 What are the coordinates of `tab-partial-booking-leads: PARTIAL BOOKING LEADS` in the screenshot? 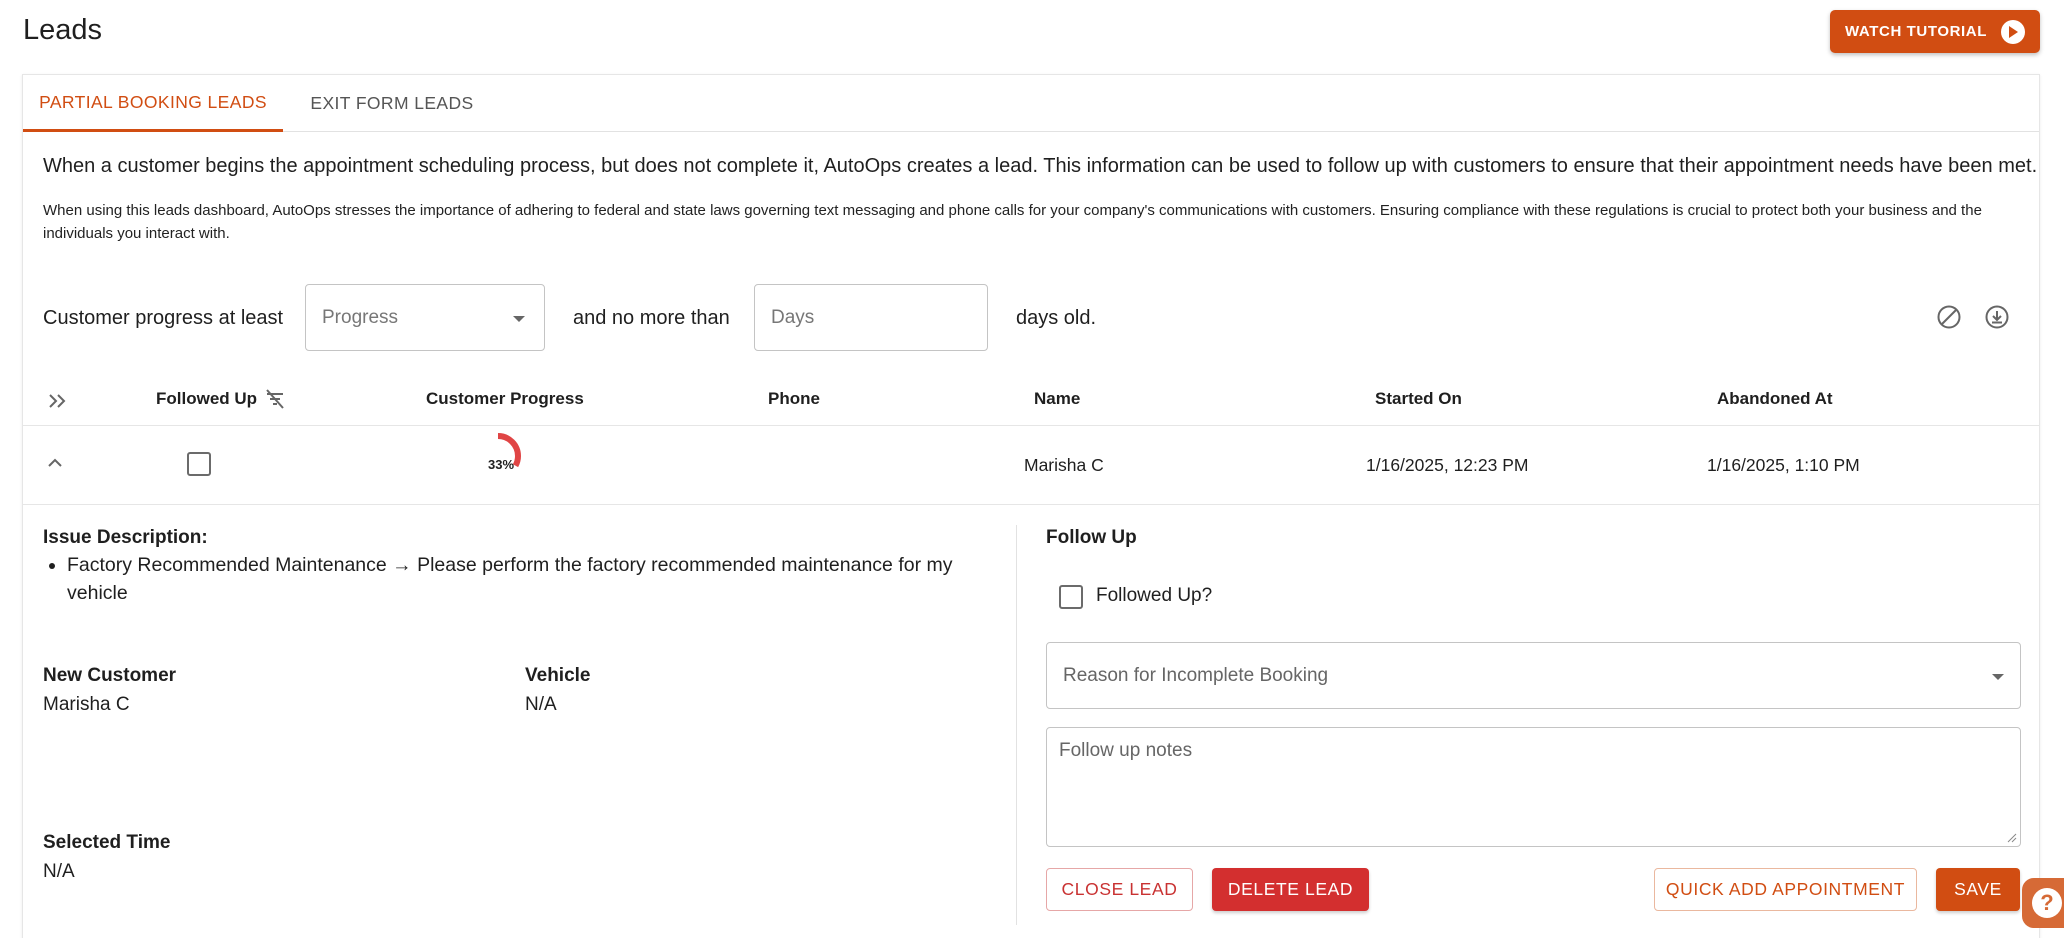 It's located at (153, 103).